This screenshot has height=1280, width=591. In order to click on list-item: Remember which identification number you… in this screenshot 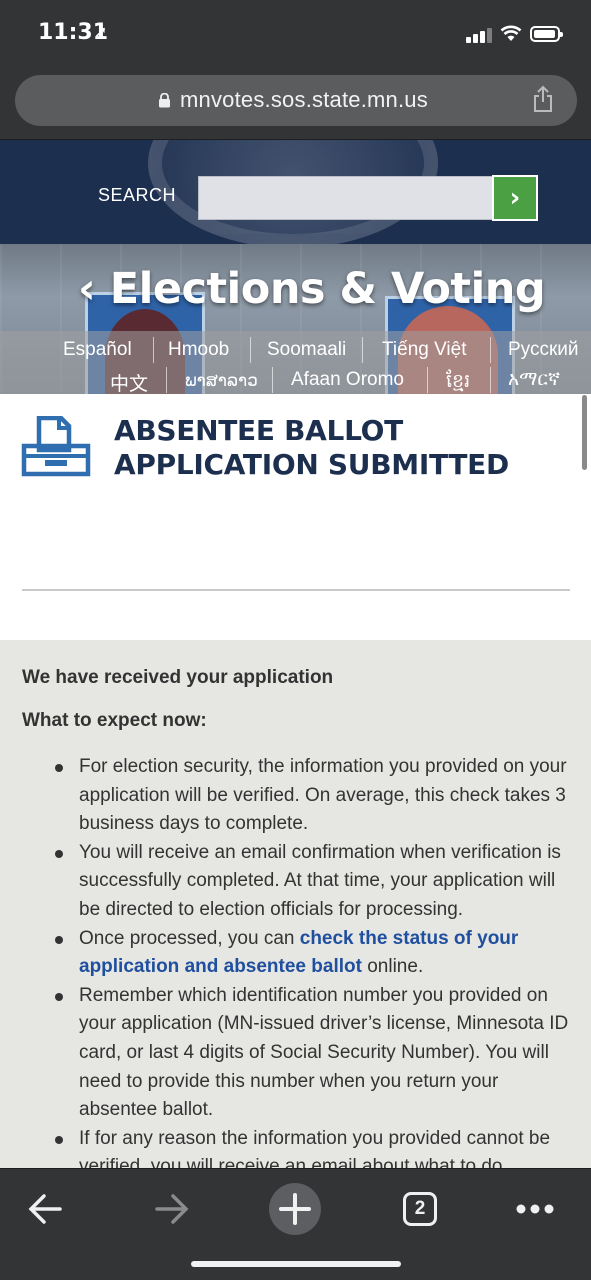, I will do `click(313, 1053)`.